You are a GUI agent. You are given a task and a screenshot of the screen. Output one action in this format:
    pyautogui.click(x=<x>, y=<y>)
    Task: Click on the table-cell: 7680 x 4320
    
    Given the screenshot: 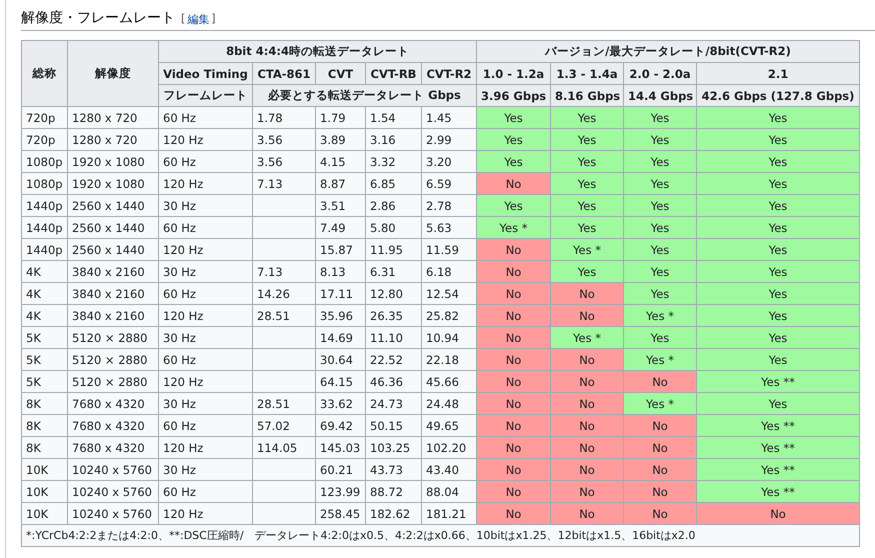 What is the action you would take?
    pyautogui.click(x=113, y=403)
    